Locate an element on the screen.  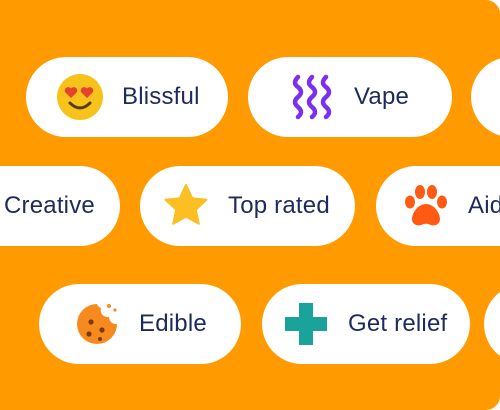
chip-blissful: Blissful is located at coordinates (127, 97).